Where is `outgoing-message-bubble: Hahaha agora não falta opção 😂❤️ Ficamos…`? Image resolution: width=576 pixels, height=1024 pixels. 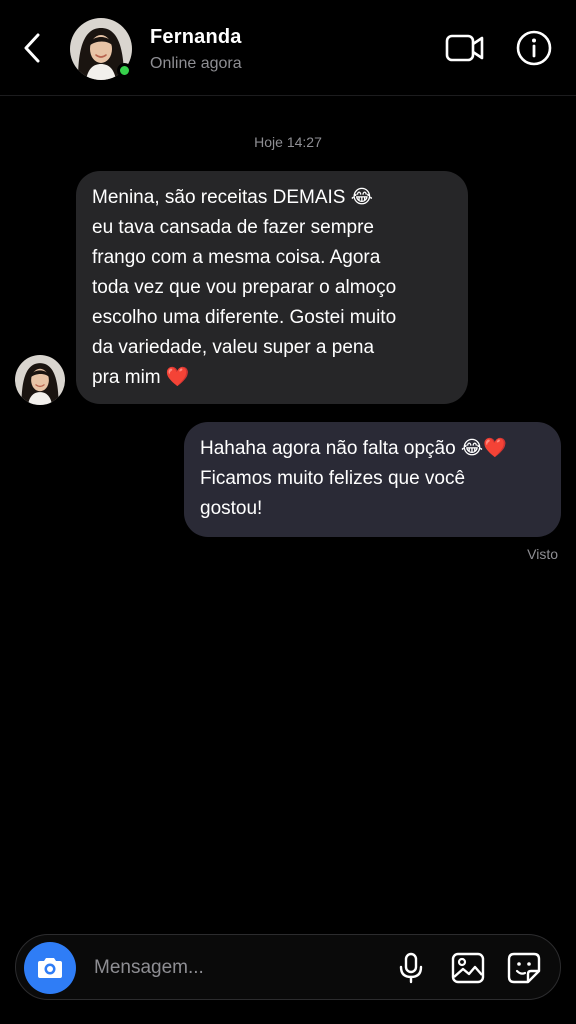
outgoing-message-bubble: Hahaha agora não falta opção 😂❤️ Ficamos… is located at coordinates (372, 479).